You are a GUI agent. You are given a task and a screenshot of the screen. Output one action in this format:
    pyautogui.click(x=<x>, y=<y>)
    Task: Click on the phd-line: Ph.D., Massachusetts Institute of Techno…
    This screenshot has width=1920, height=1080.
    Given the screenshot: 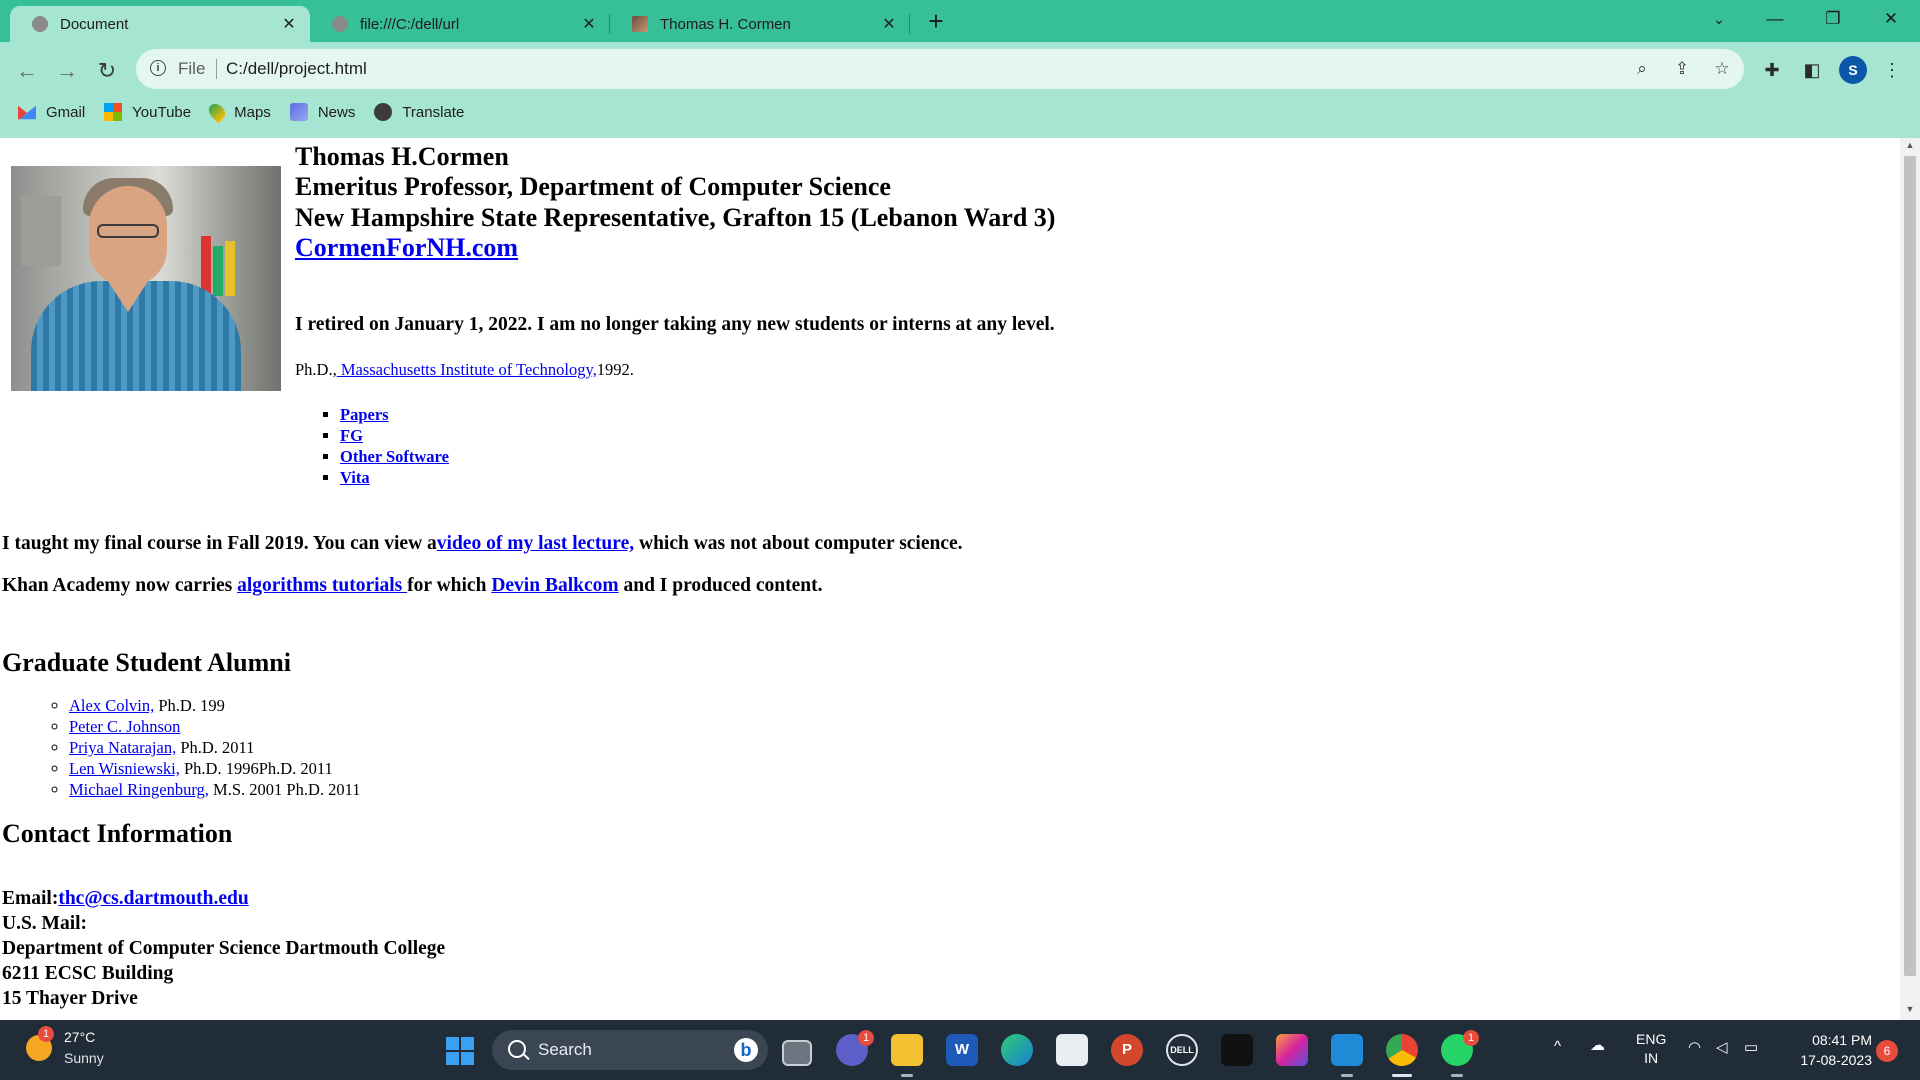 What is the action you would take?
    pyautogui.click(x=464, y=370)
    